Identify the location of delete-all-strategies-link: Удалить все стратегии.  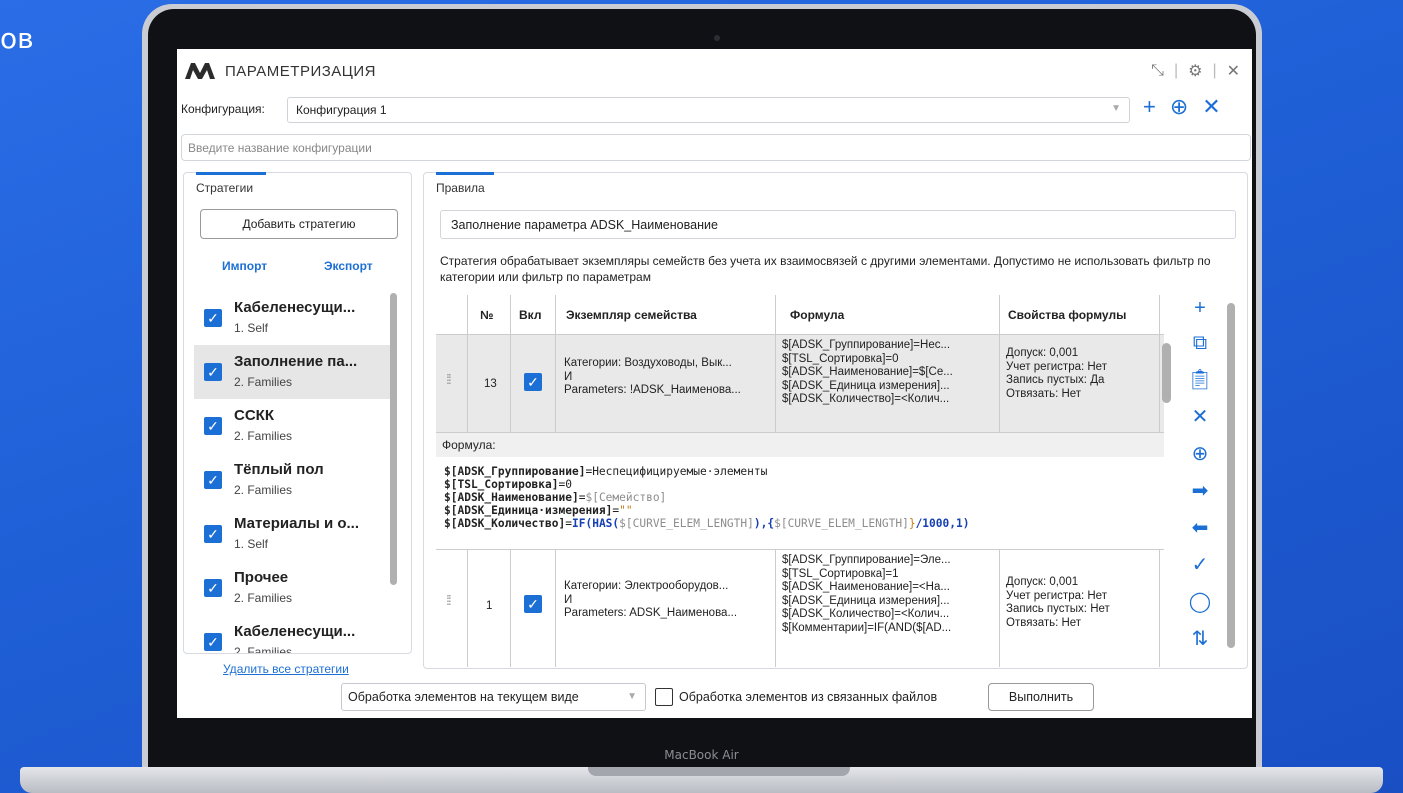
(286, 669).